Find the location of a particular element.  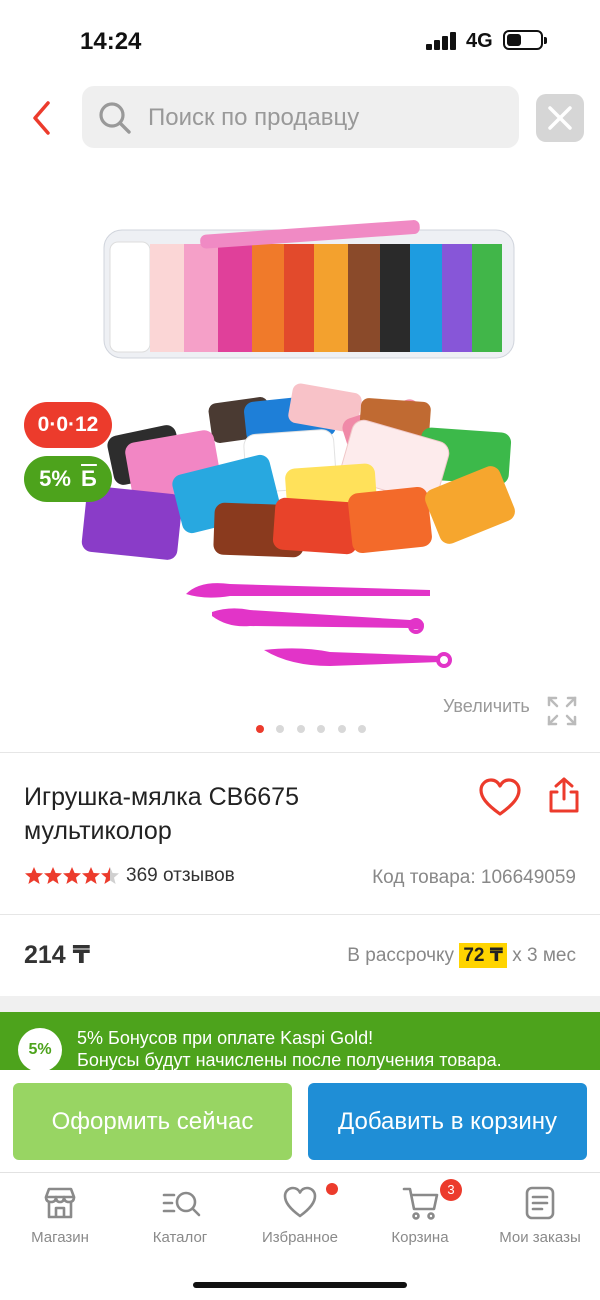

tab-label: Мои заказы is located at coordinates (540, 1237).